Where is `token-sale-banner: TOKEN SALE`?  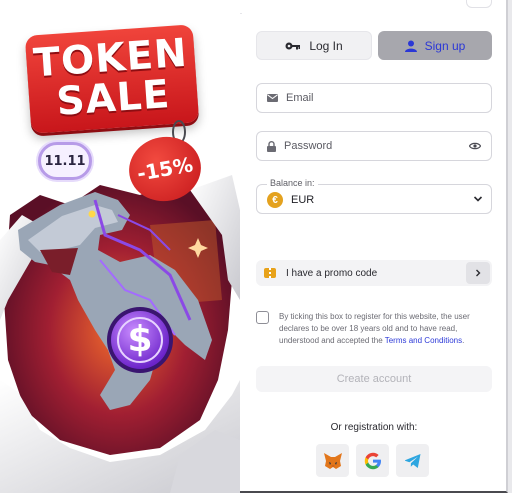 token-sale-banner: TOKEN SALE is located at coordinates (112, 79).